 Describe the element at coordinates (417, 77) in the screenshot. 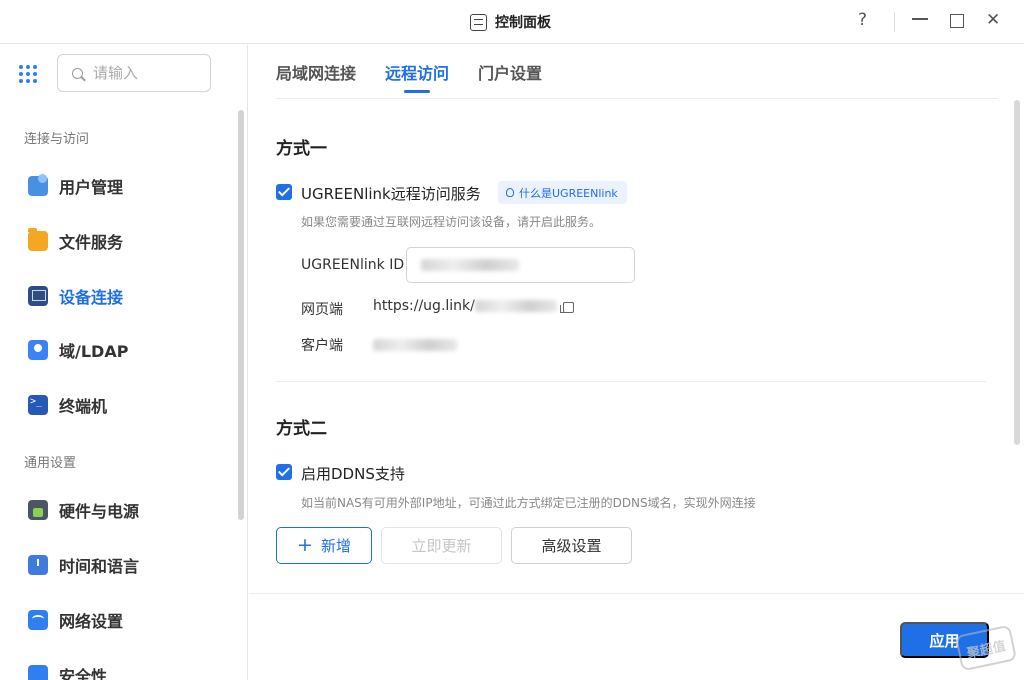

I see `tab-remote-access: 远程访问` at that location.